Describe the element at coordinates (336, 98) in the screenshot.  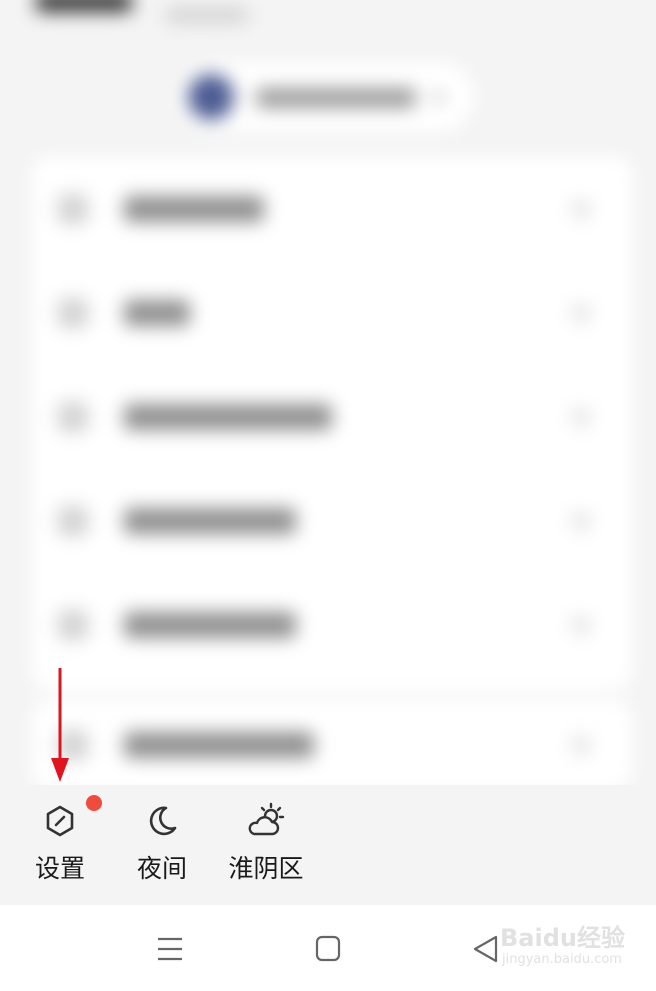
I see `account-name-placeholder` at that location.